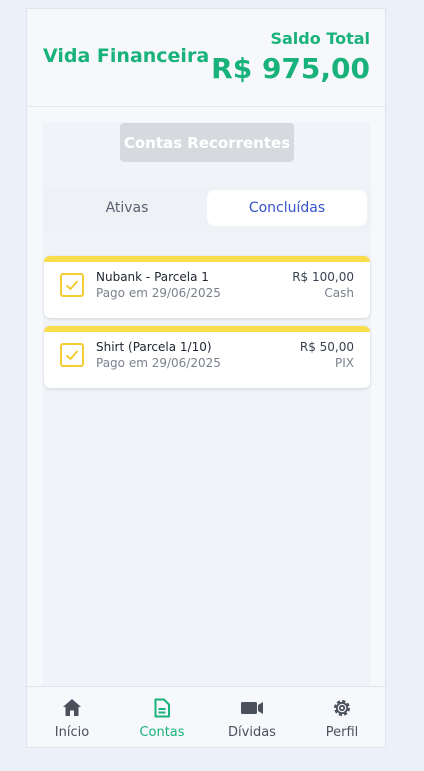 The image size is (424, 771). Describe the element at coordinates (207, 142) in the screenshot. I see `recurring-bills-button: Contas Recorrentes` at that location.